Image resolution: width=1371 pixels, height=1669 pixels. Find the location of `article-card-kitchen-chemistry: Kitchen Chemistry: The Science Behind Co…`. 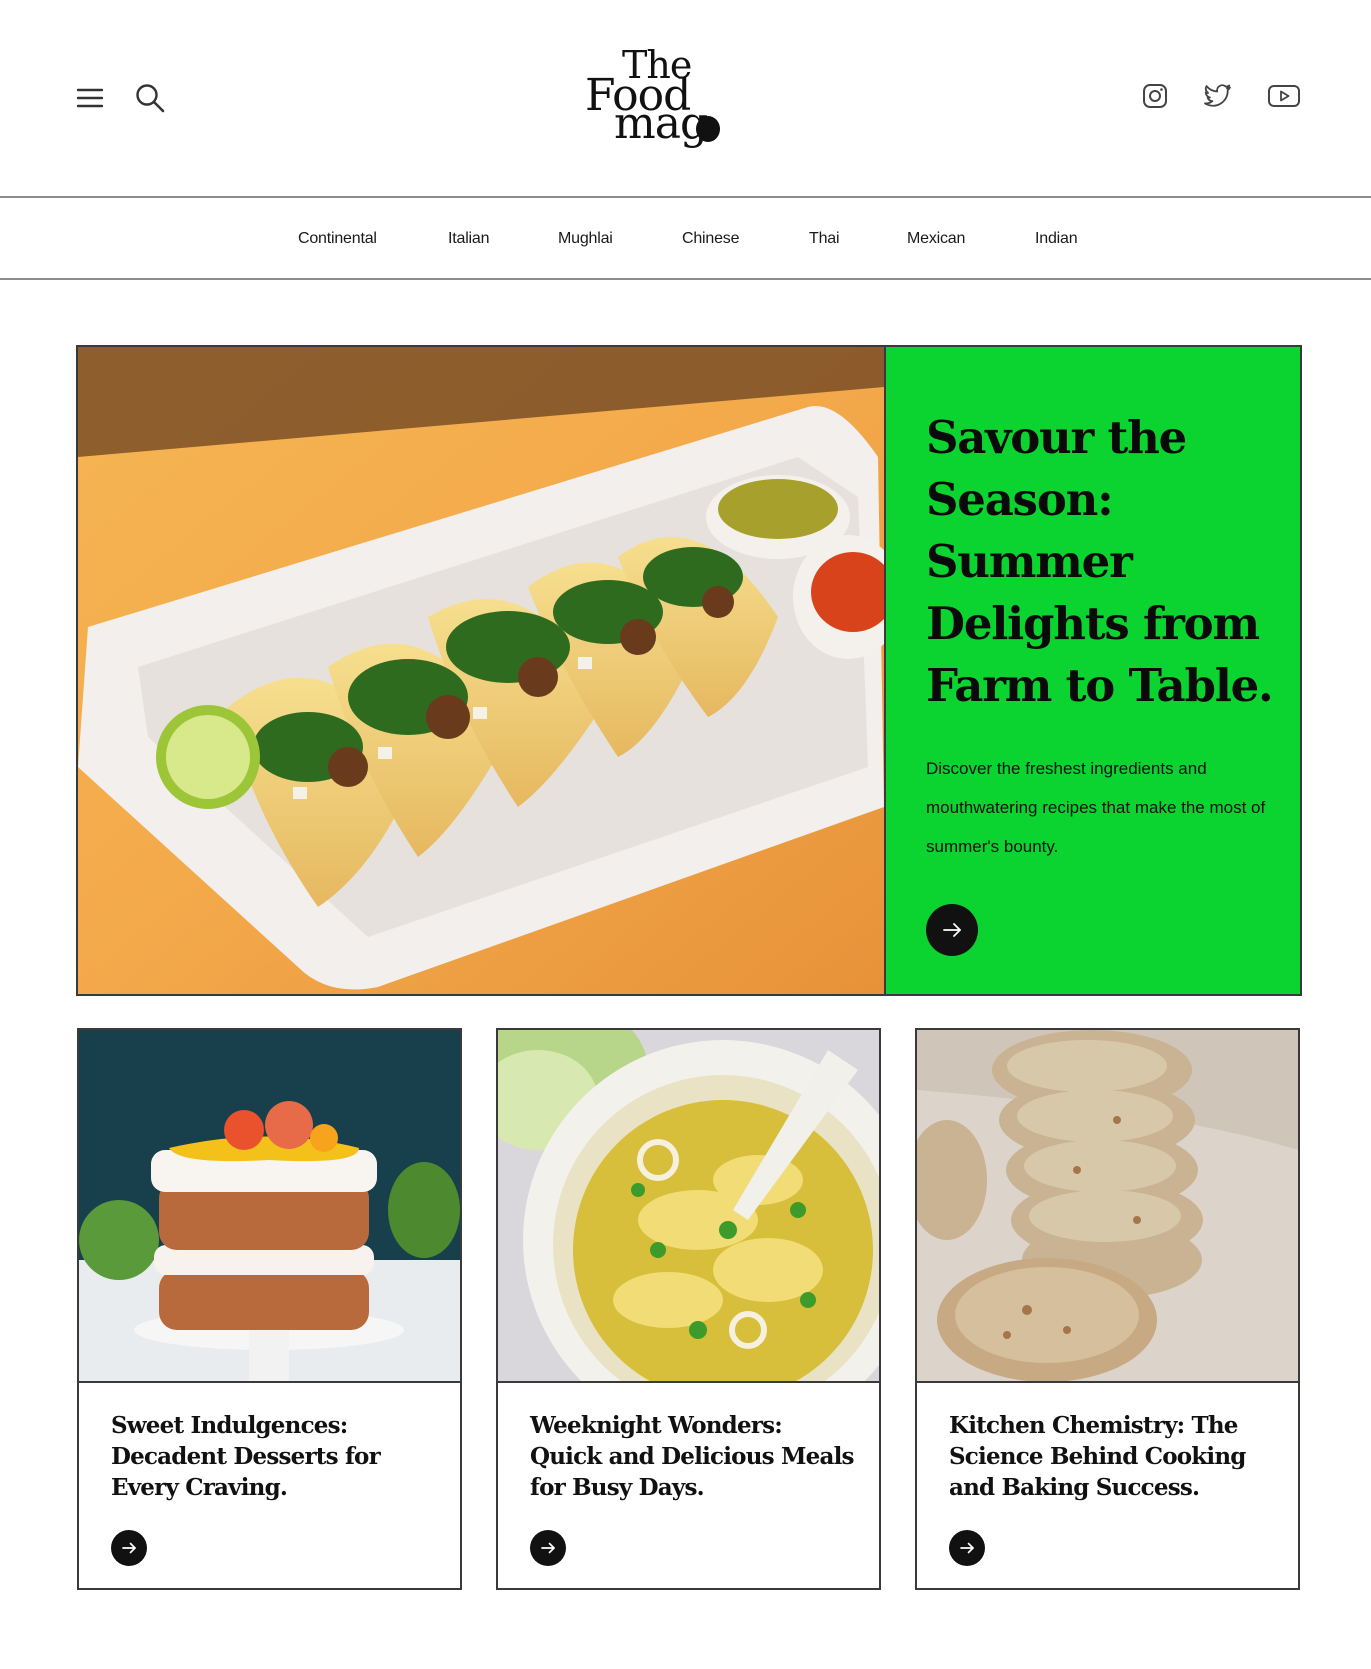

article-card-kitchen-chemistry: Kitchen Chemistry: The Science Behind Co… is located at coordinates (1107, 1309).